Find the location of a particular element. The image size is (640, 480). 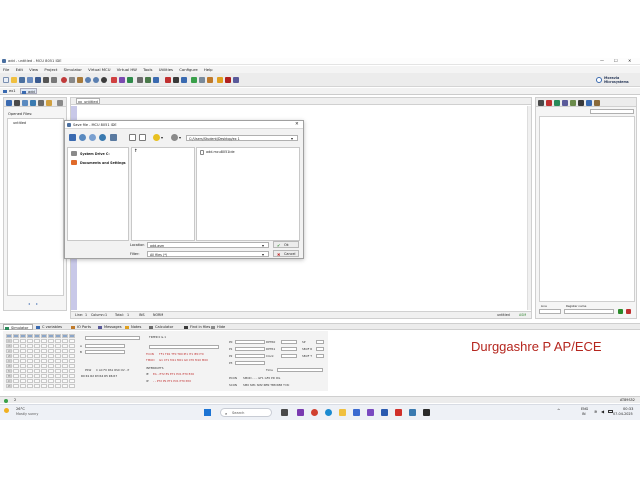

path-field: C:/Users/Student/Desktop/ex 1 ▾ is located at coordinates (242, 138).